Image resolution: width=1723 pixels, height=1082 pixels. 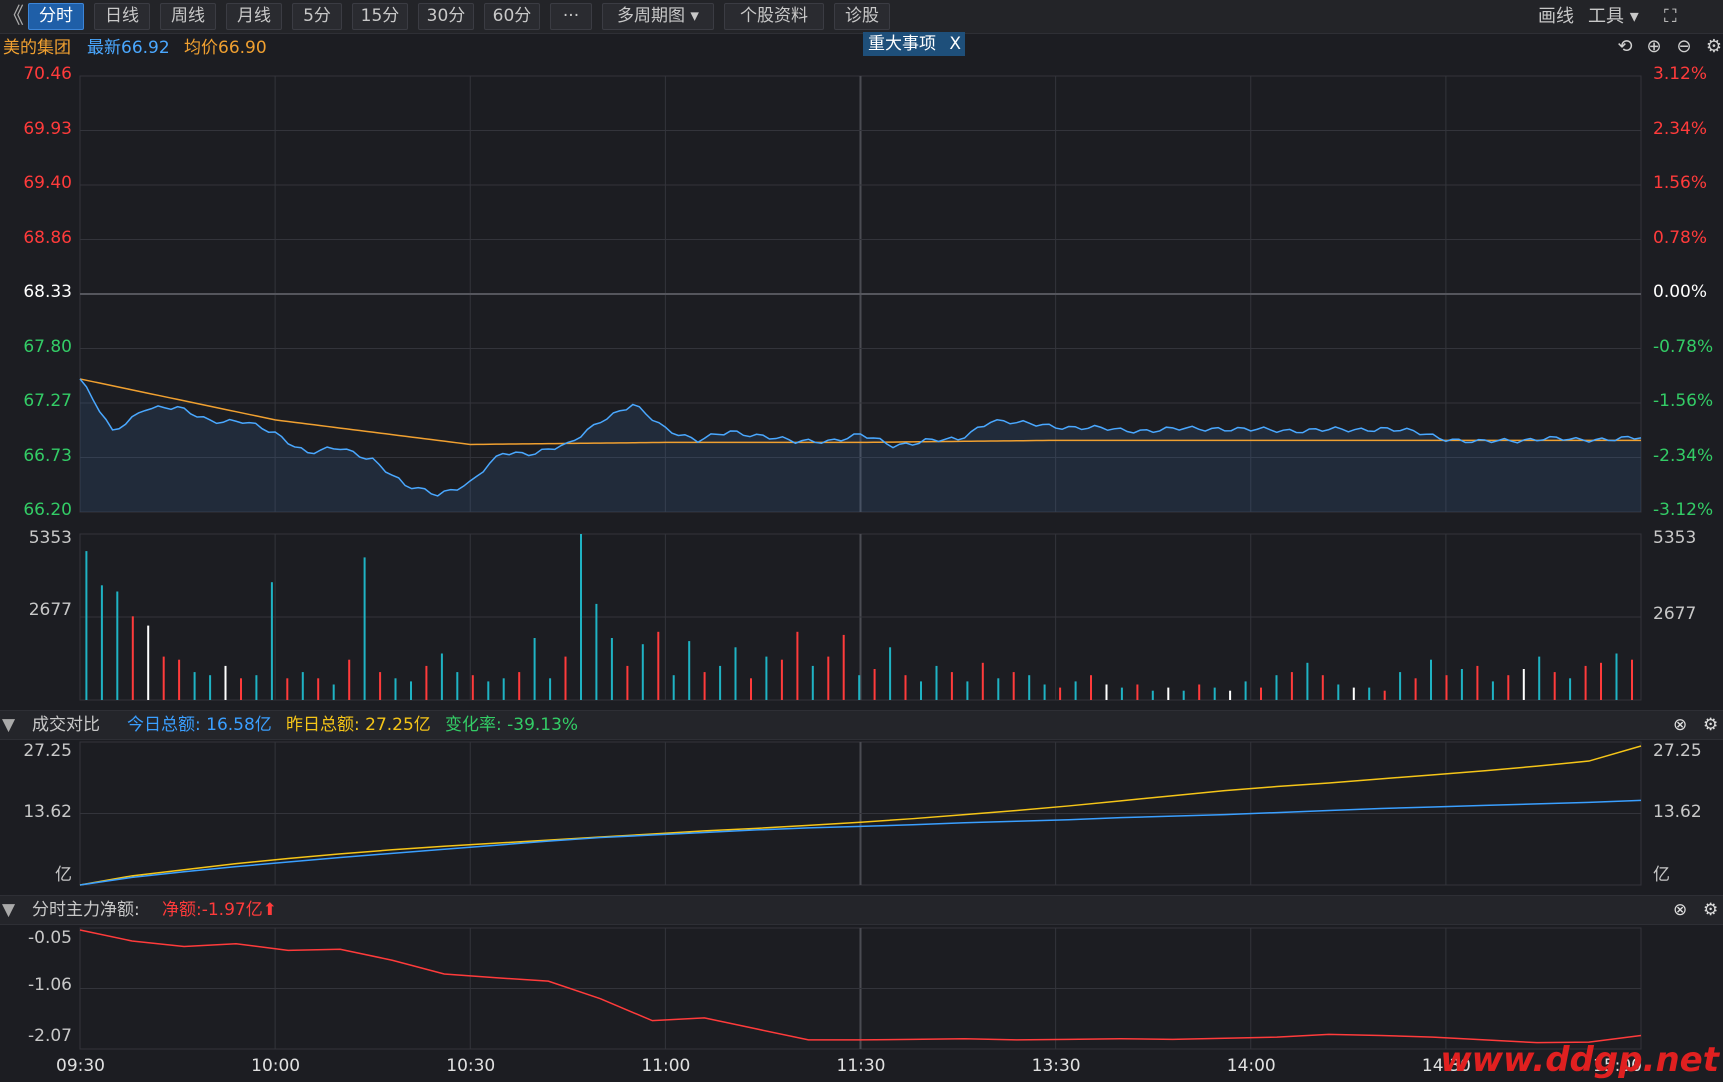 What do you see at coordinates (13, 16) in the screenshot?
I see `collapse-arrow-icon: 《` at bounding box center [13, 16].